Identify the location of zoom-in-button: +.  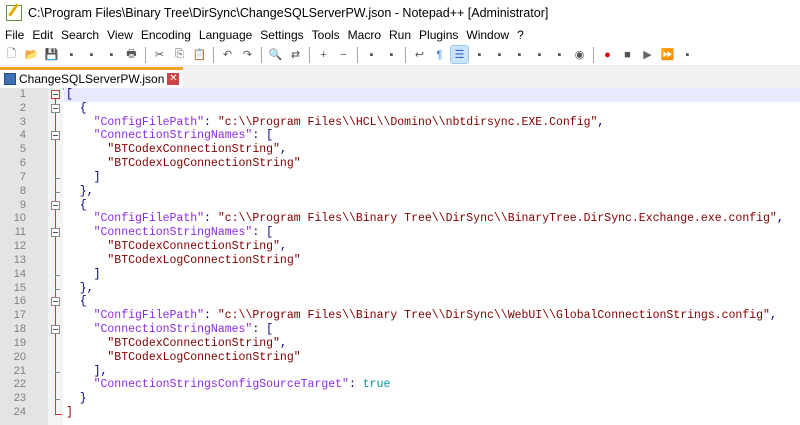
(323, 54).